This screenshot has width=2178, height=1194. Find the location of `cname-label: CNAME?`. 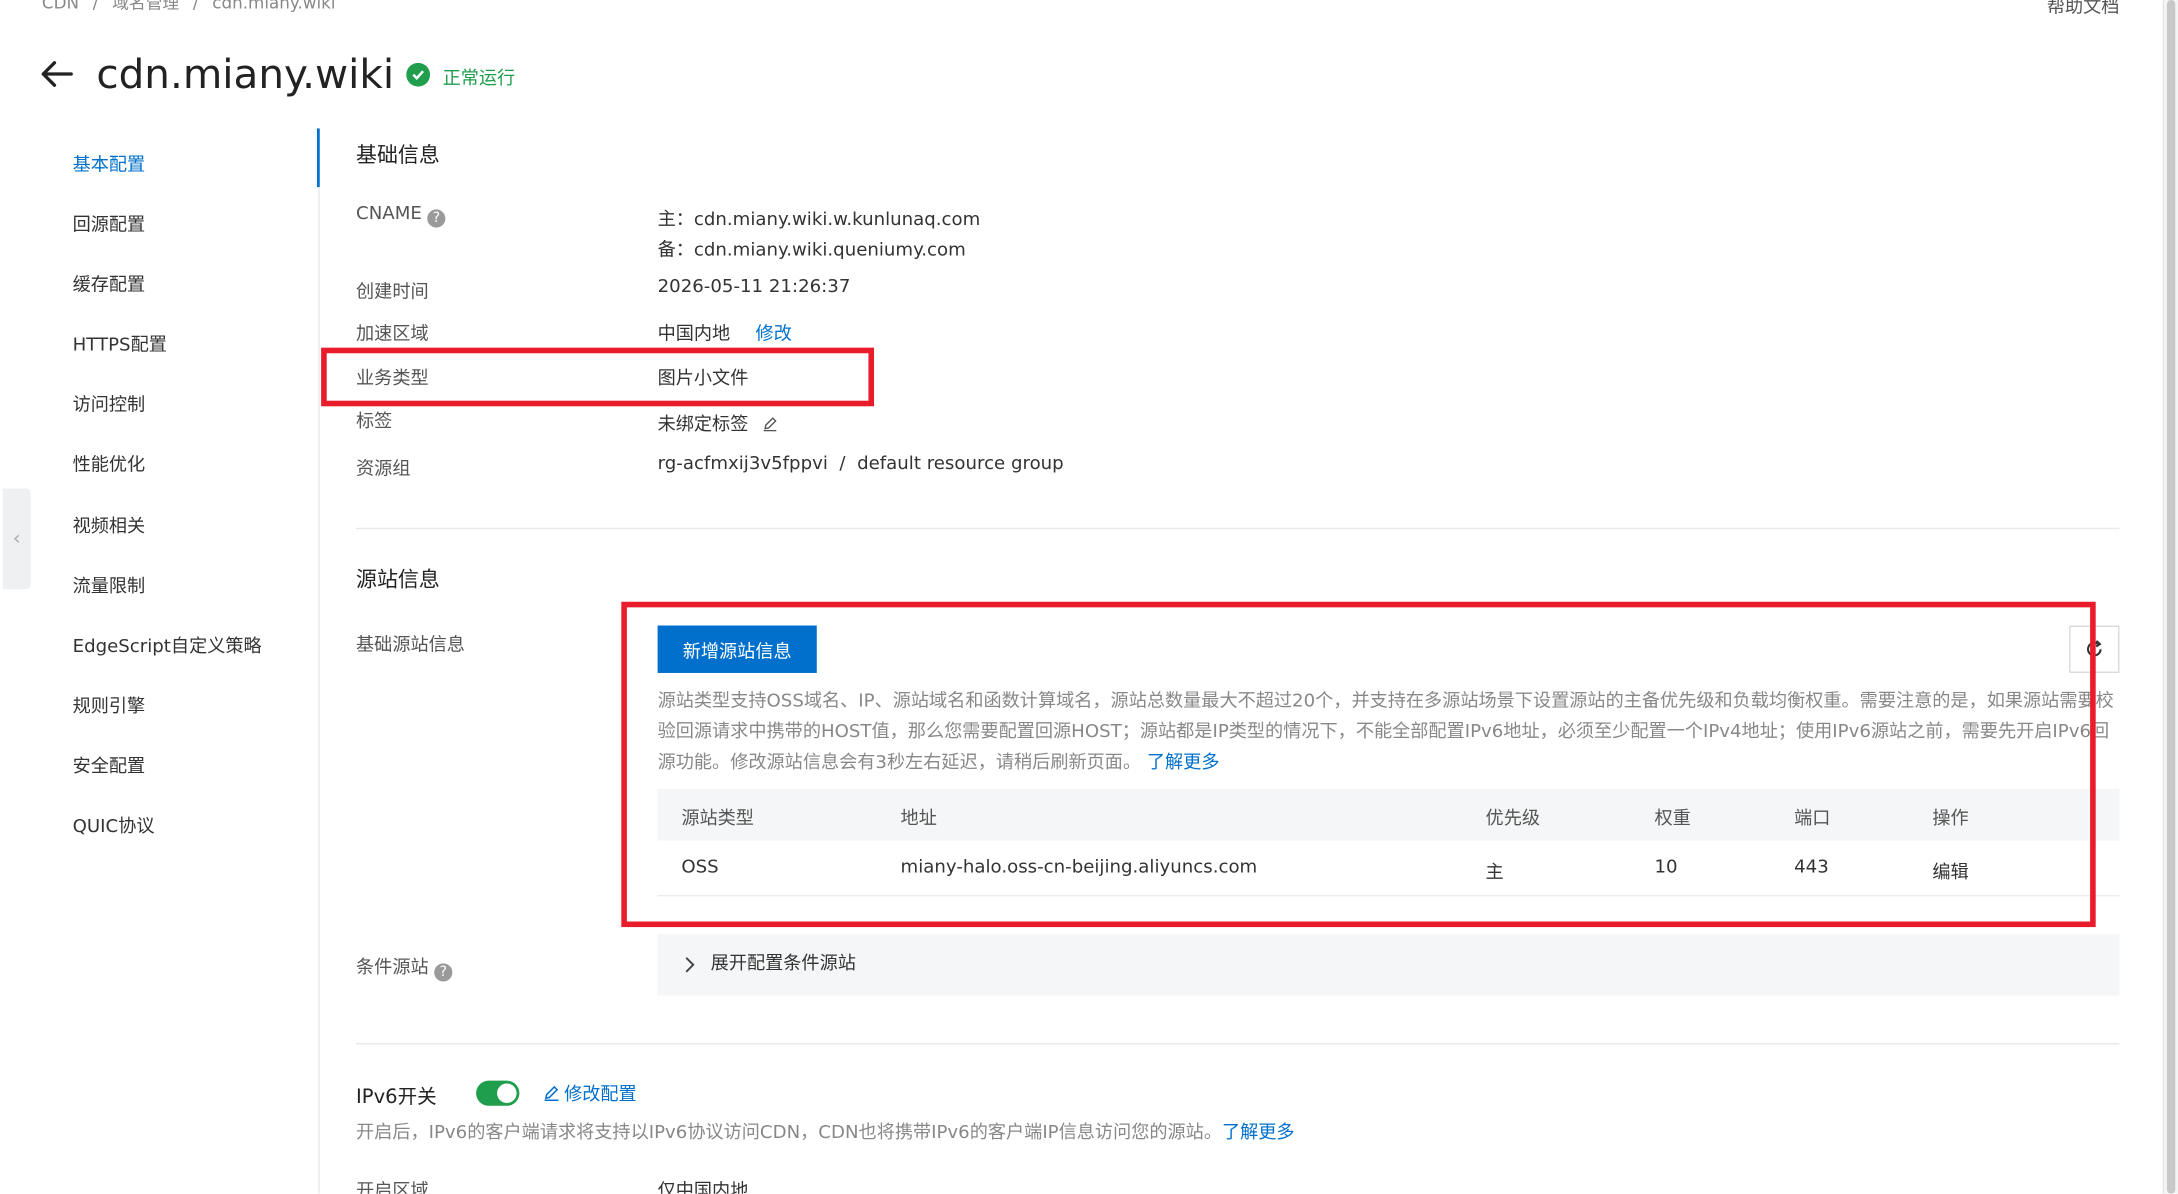

cname-label: CNAME? is located at coordinates (401, 216).